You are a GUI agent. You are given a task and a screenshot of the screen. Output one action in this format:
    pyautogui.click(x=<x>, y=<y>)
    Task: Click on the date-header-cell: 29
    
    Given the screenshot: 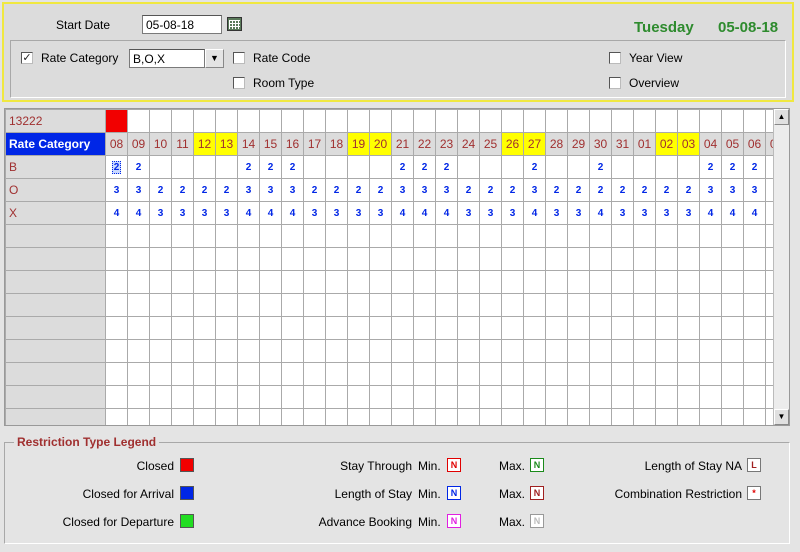 What is the action you would take?
    pyautogui.click(x=578, y=144)
    